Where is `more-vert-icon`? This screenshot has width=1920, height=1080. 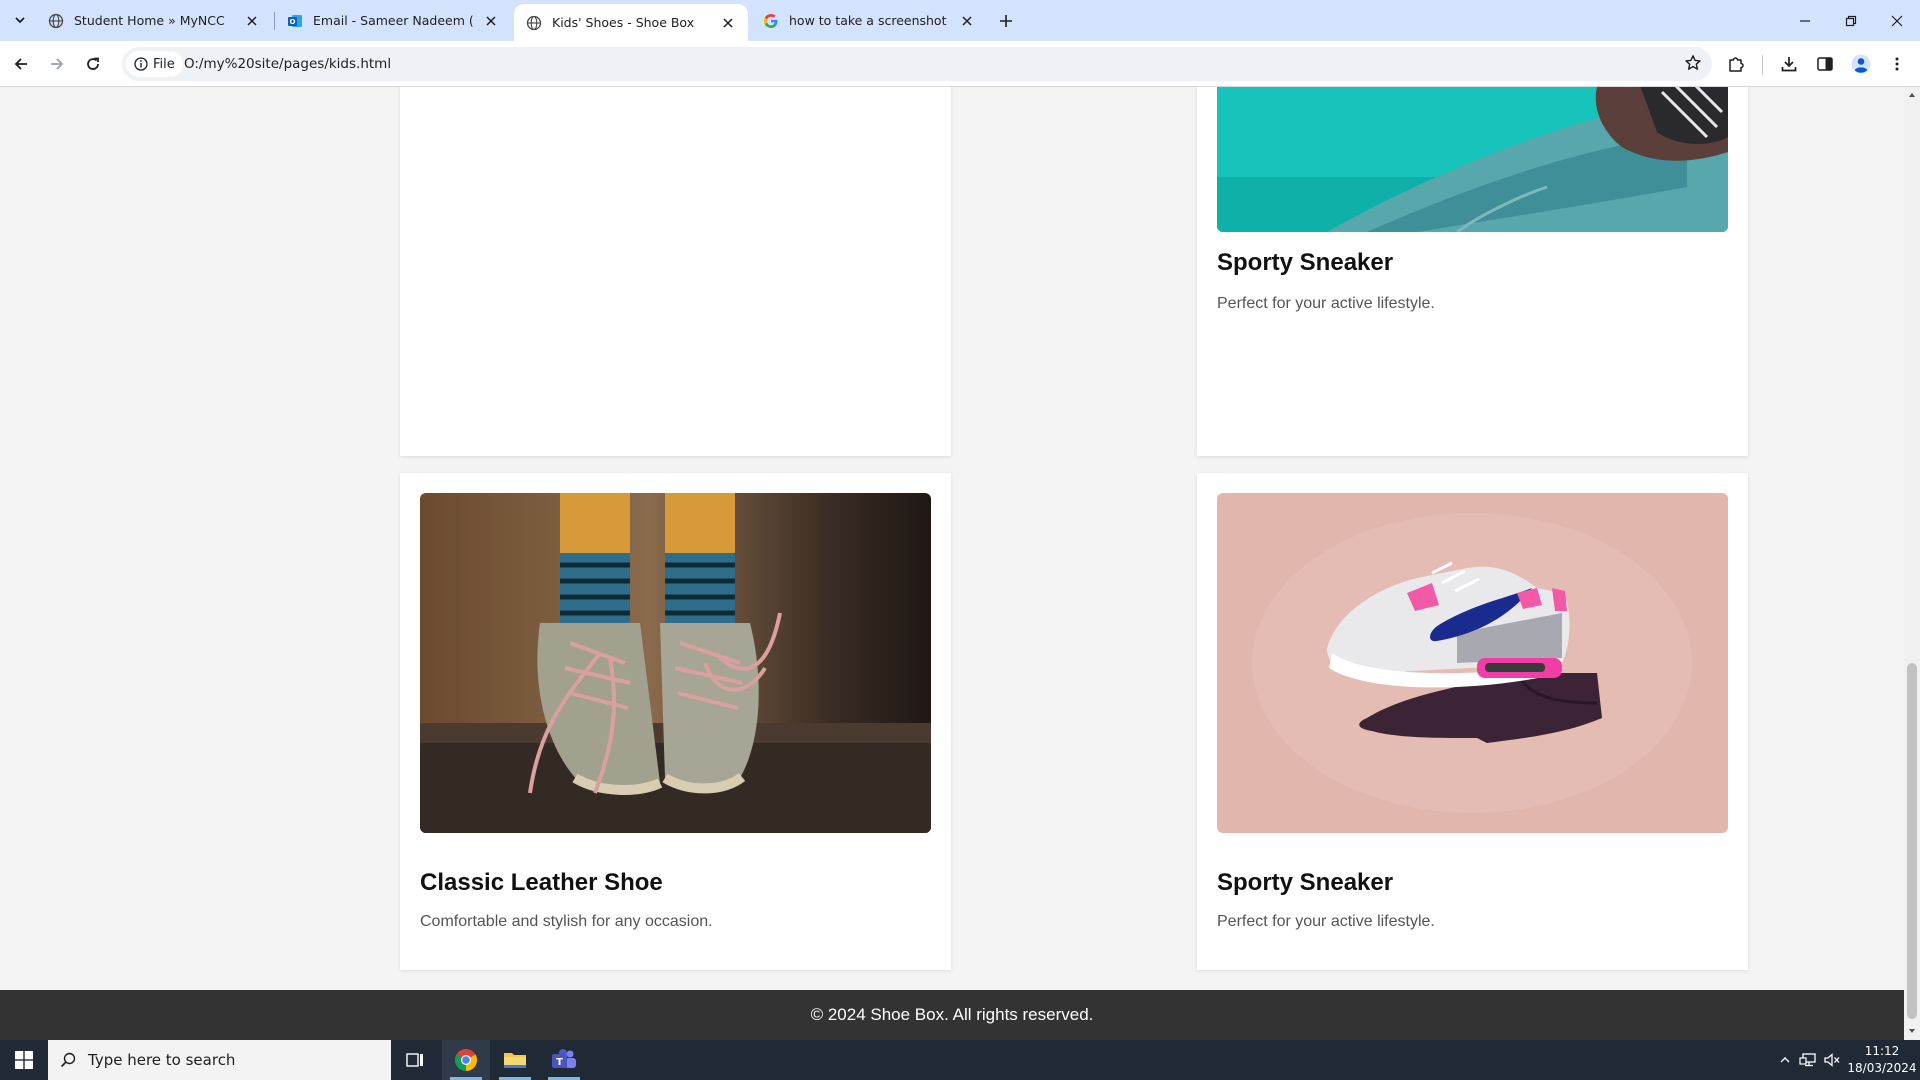 more-vert-icon is located at coordinates (1897, 64).